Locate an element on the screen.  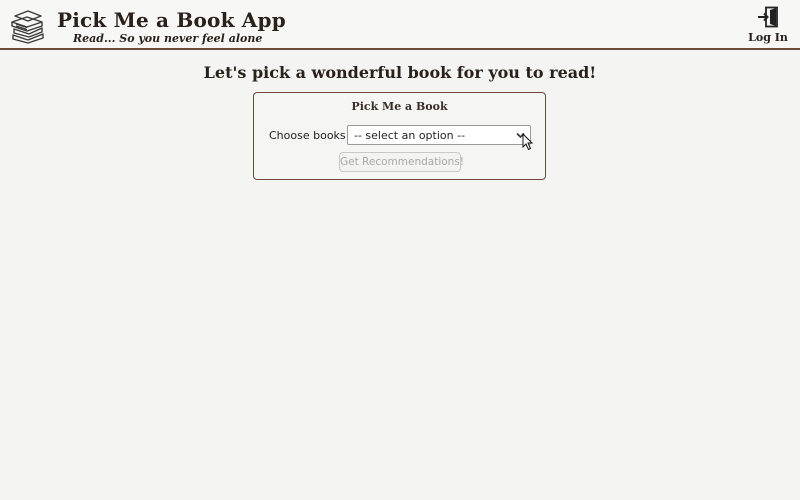
select-value: -- select an option -- is located at coordinates (410, 135).